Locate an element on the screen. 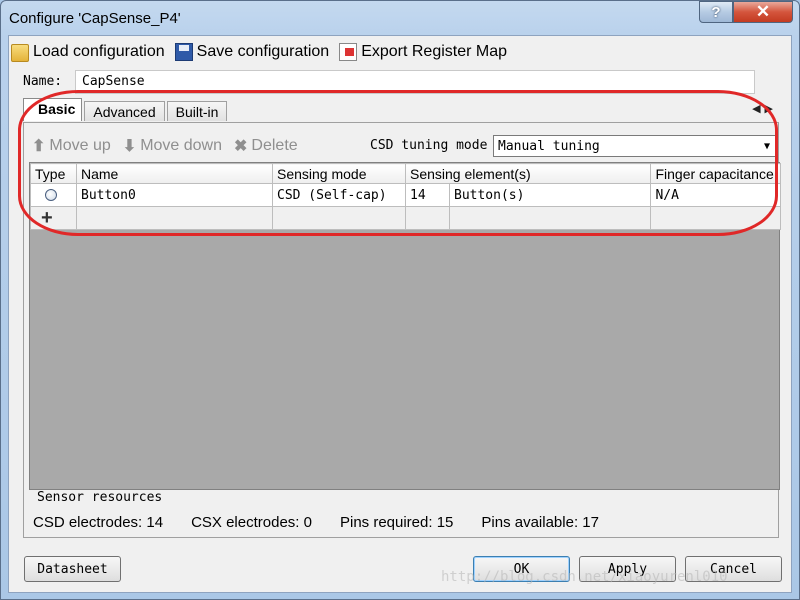 The height and width of the screenshot is (600, 800). sensor-resources-title: Sensor resources is located at coordinates (100, 497).